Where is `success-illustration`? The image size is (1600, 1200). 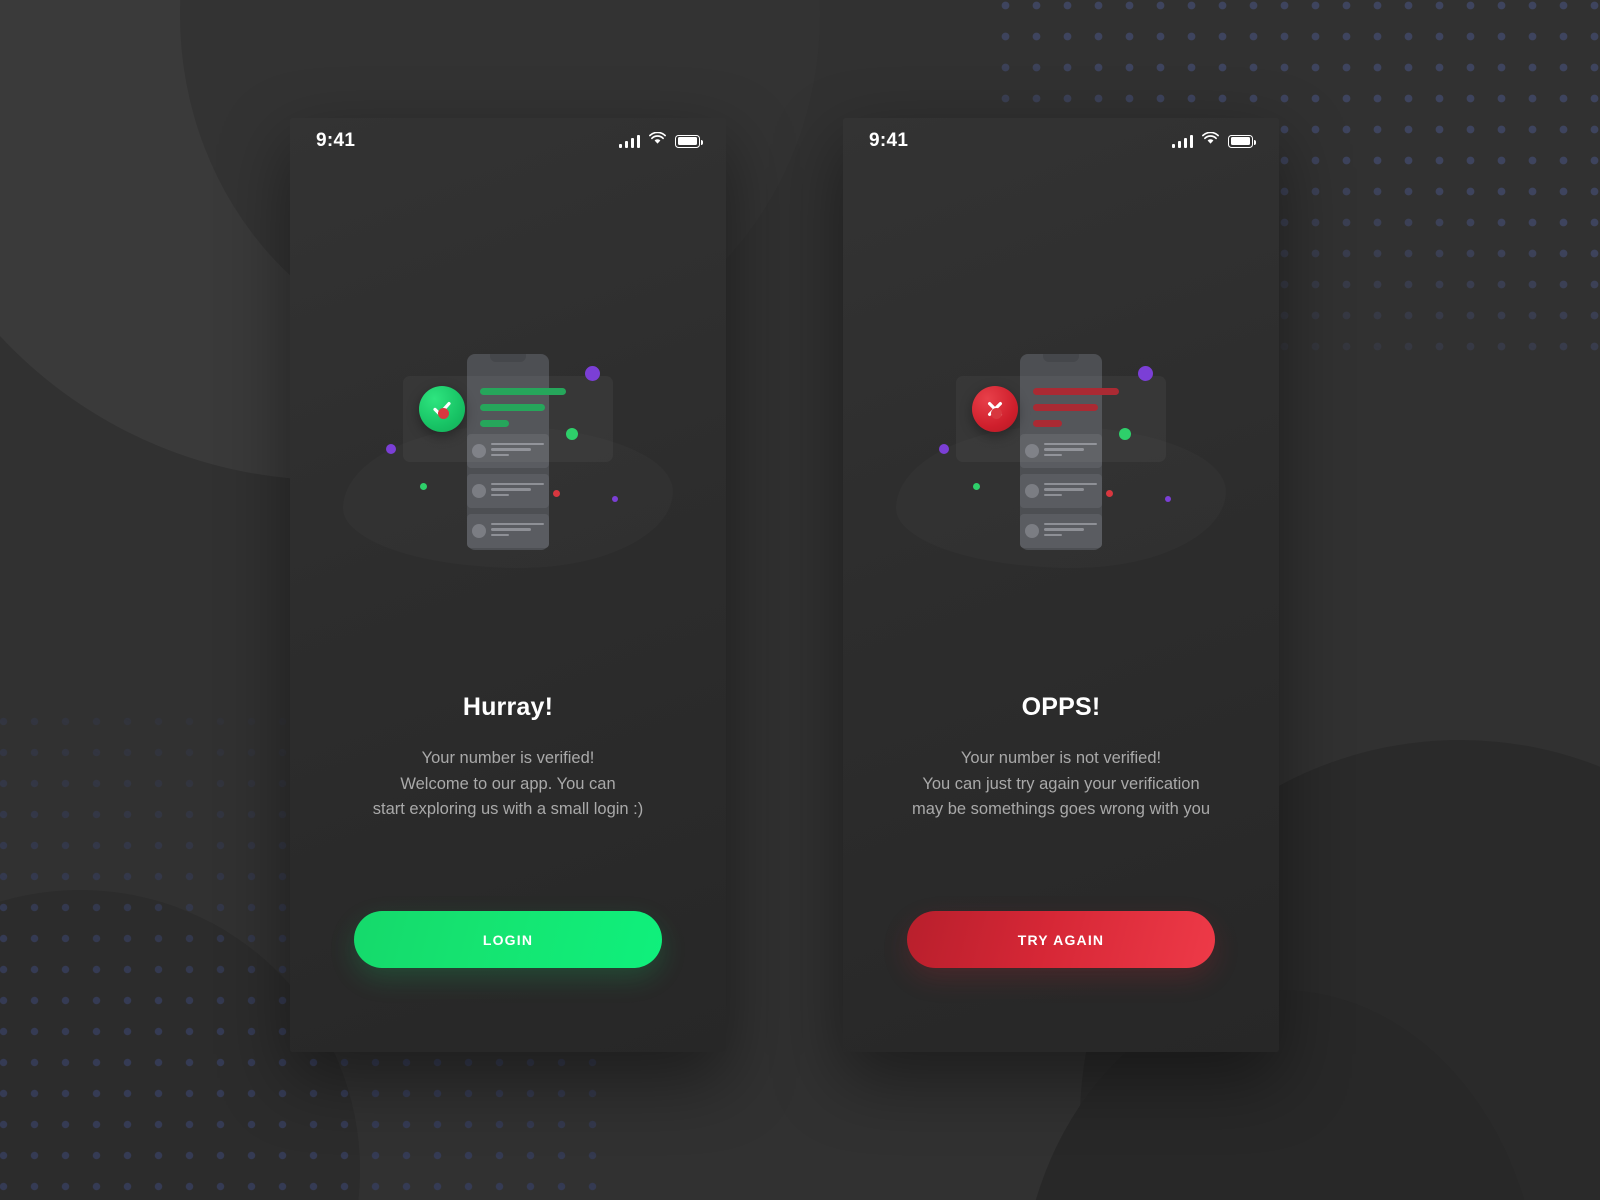 success-illustration is located at coordinates (508, 468).